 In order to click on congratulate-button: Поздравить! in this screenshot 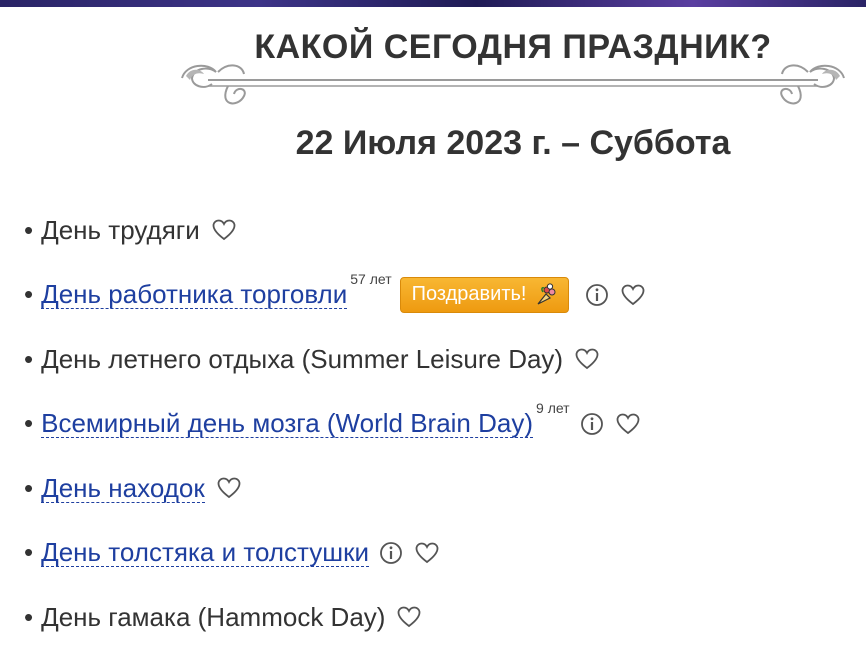, I will do `click(484, 294)`.